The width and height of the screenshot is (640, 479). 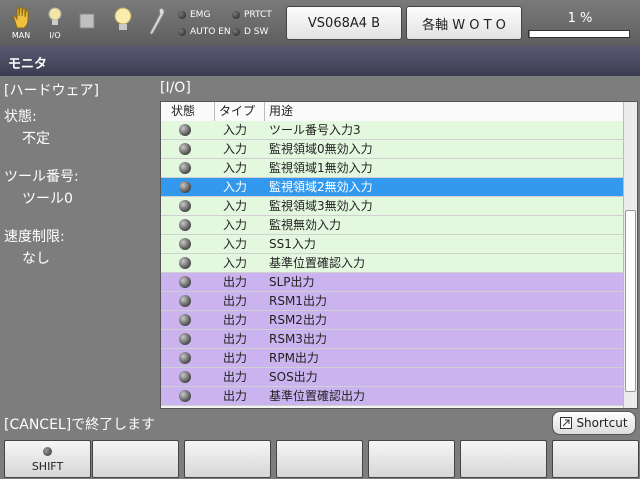 What do you see at coordinates (392, 225) in the screenshot?
I see `table-row: 入力 監視無効入力` at bounding box center [392, 225].